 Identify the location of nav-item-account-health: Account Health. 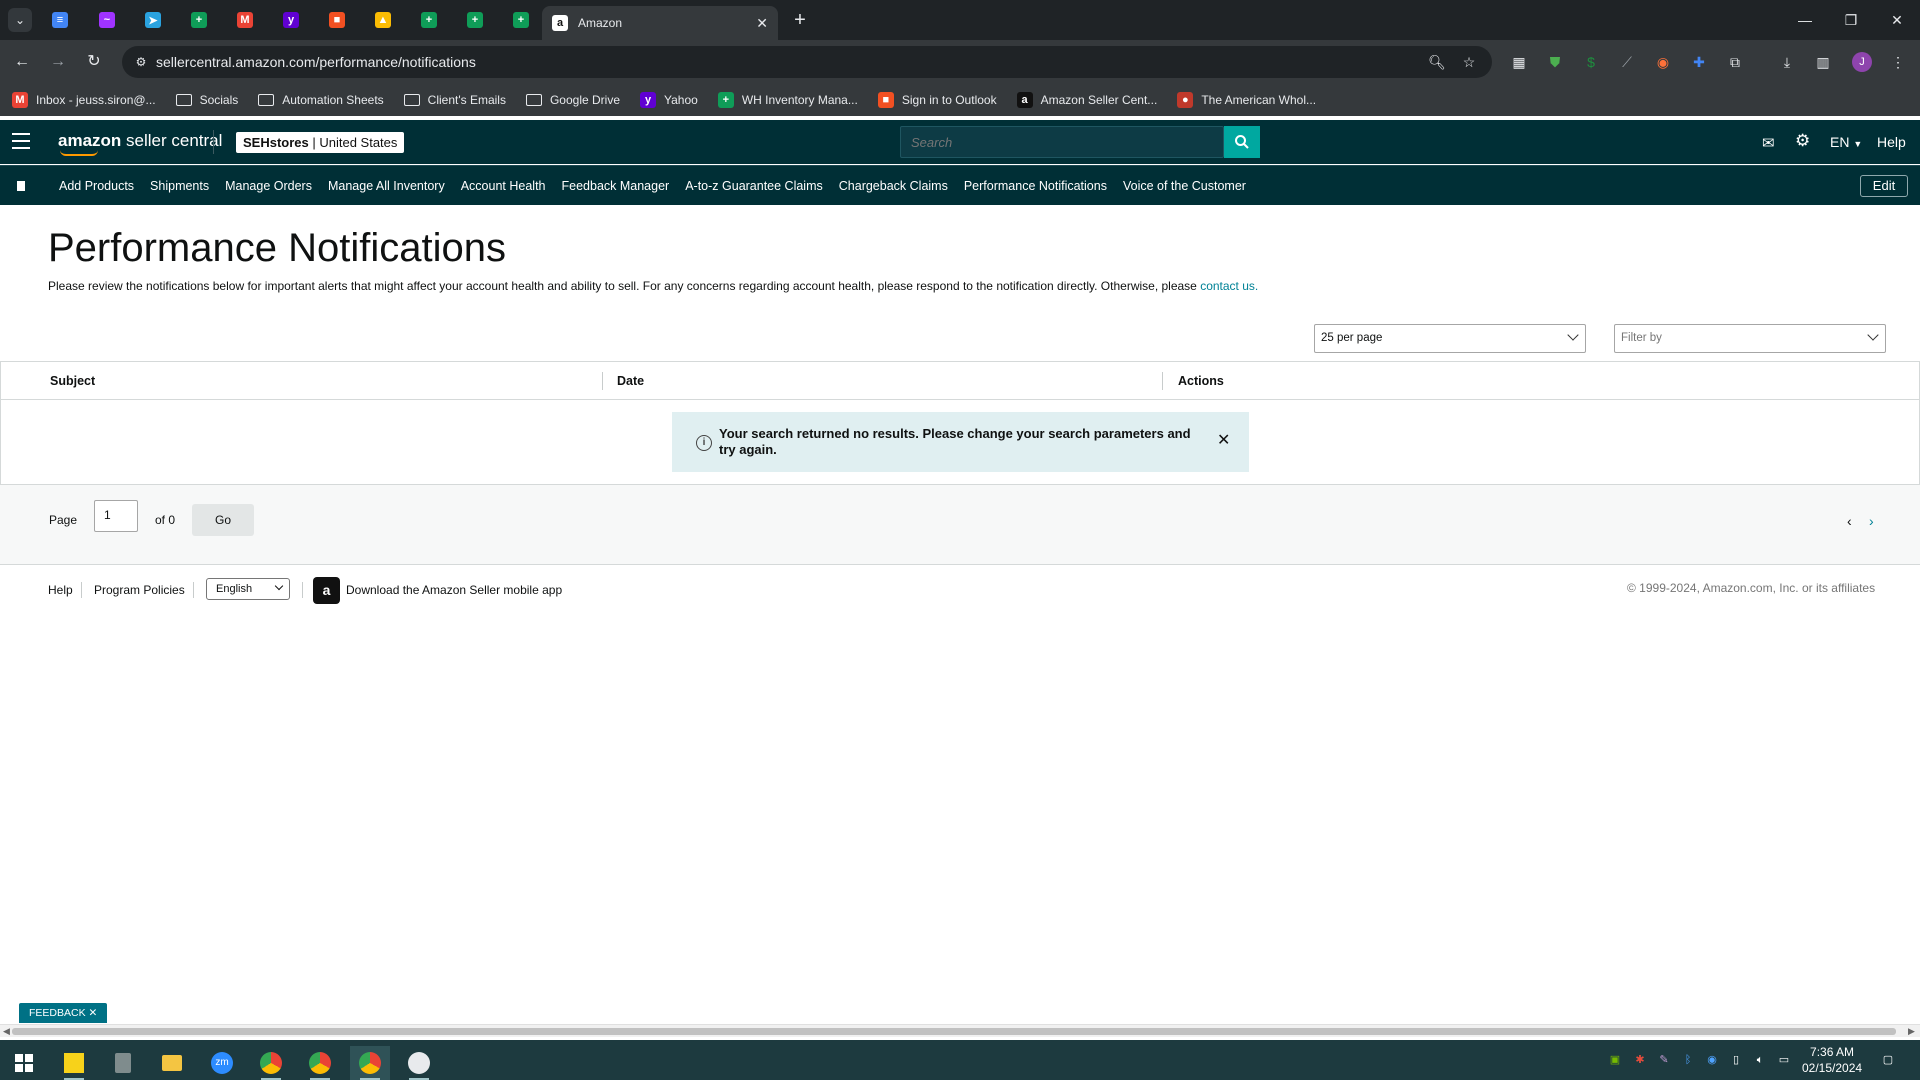
(503, 186).